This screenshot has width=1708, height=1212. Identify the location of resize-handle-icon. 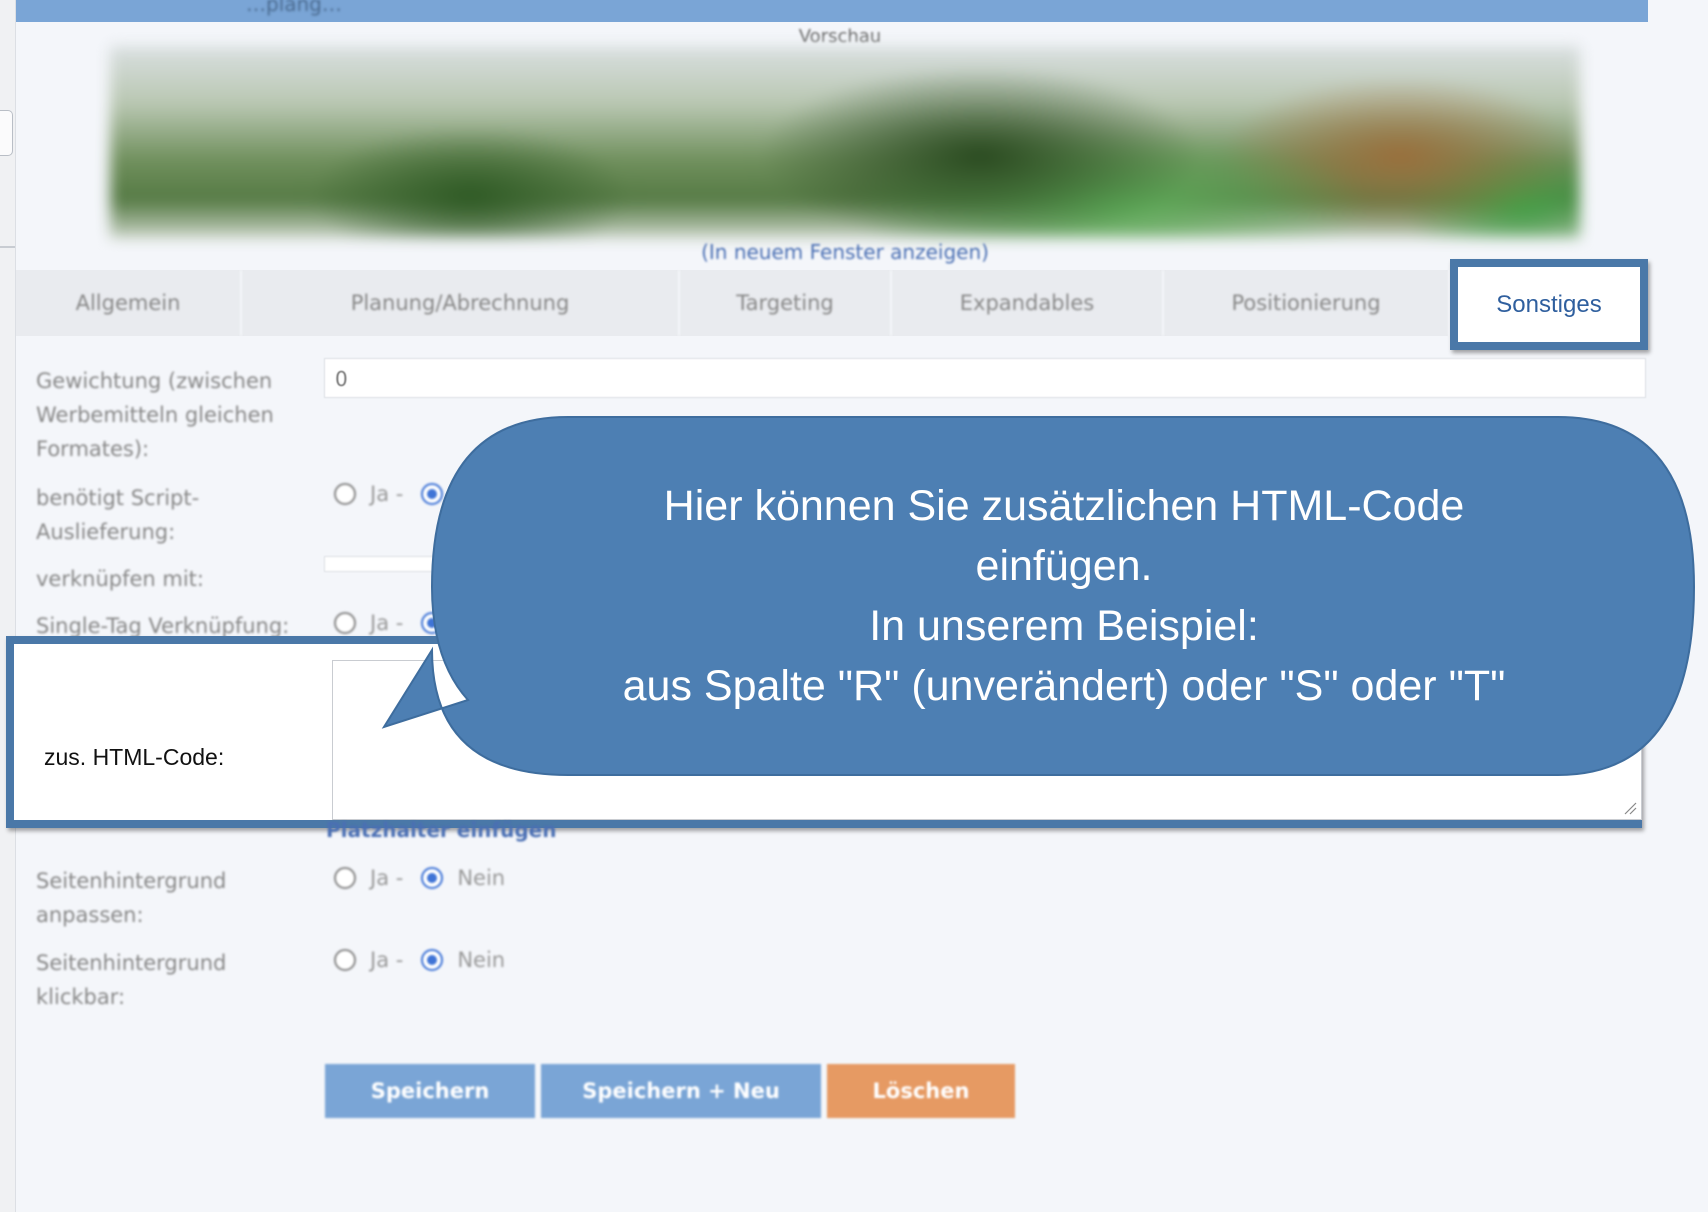
(1630, 808).